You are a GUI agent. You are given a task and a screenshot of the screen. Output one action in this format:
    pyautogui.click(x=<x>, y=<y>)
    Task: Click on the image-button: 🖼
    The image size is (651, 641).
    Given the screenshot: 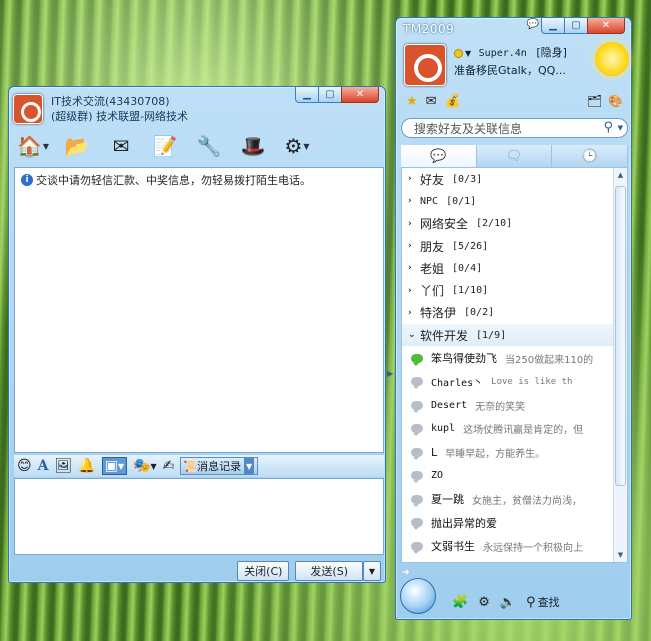 What is the action you would take?
    pyautogui.click(x=63, y=466)
    